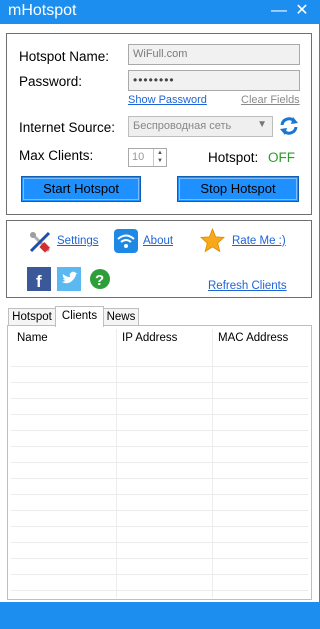 The image size is (320, 629). I want to click on max-clients-value: 10, so click(138, 157).